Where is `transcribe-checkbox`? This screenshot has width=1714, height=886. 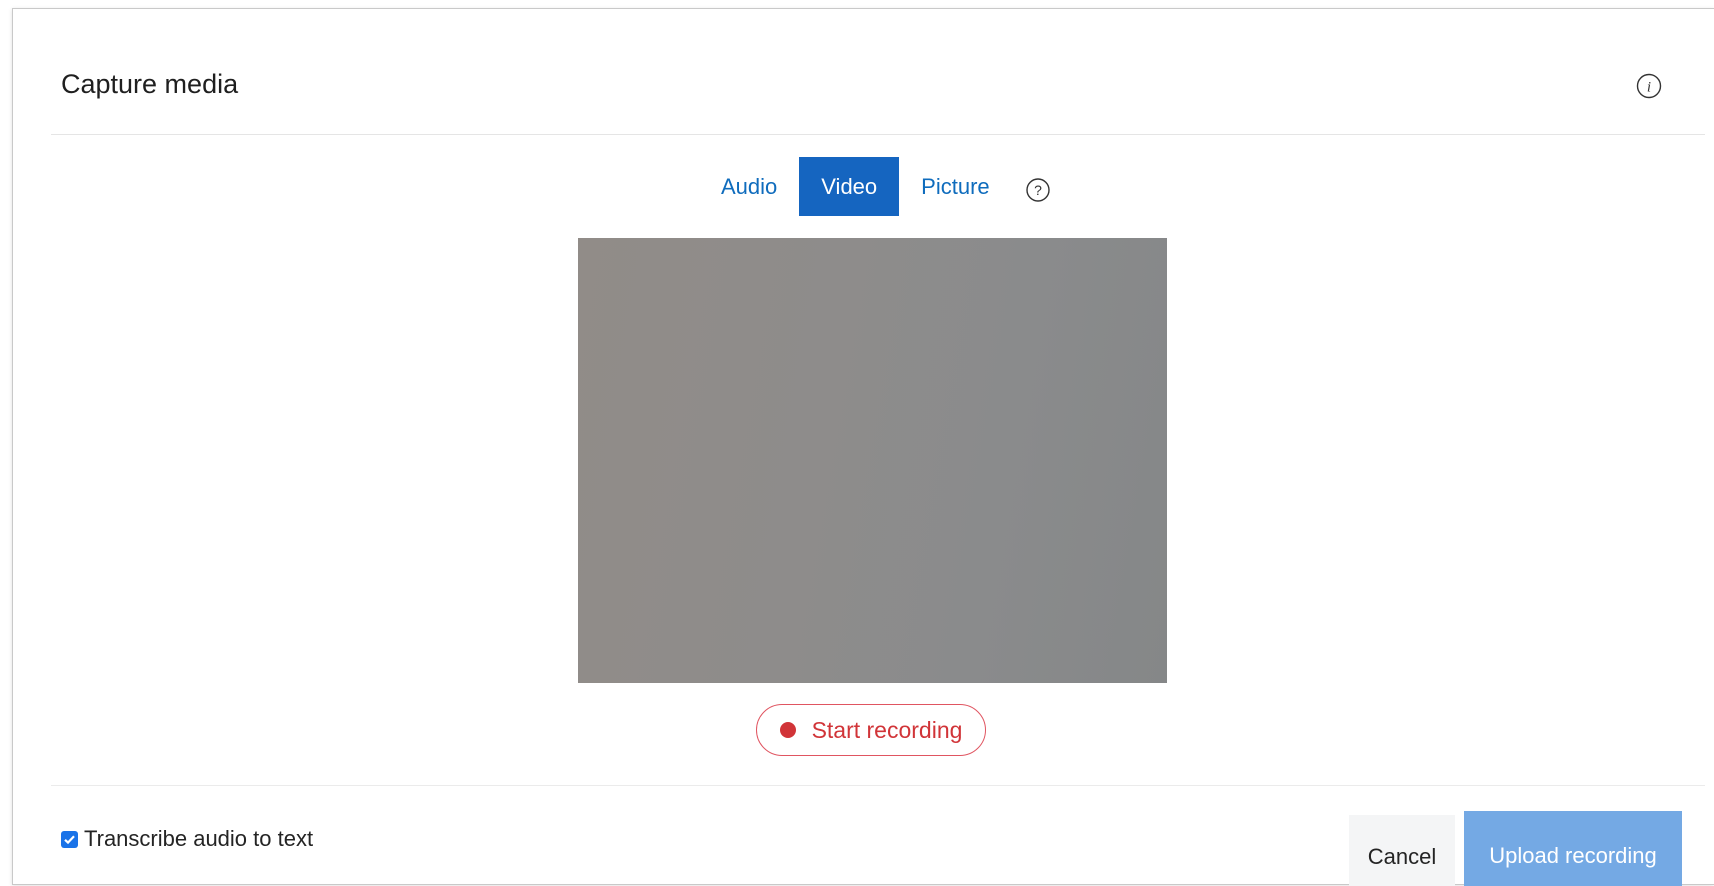
transcribe-checkbox is located at coordinates (69, 839).